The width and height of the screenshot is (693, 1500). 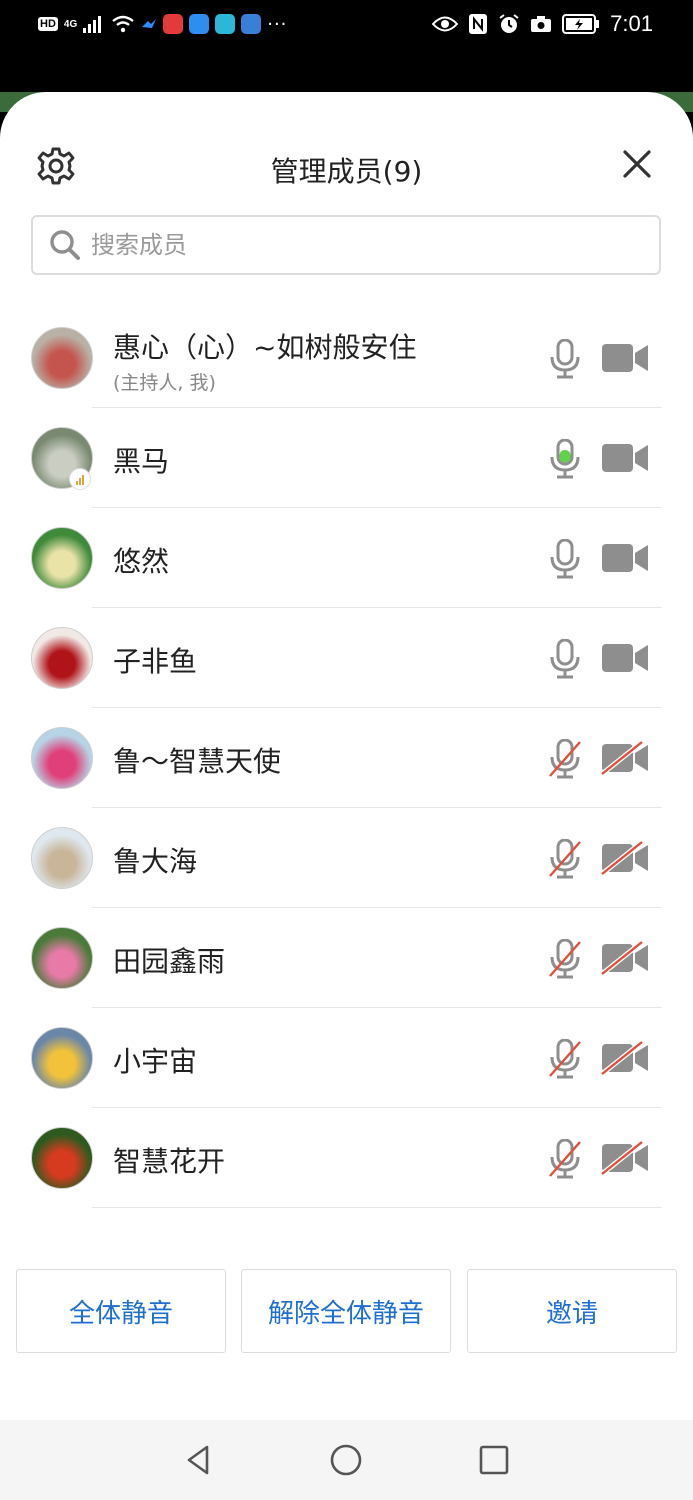 What do you see at coordinates (225, 24) in the screenshot?
I see `app-icon-chat` at bounding box center [225, 24].